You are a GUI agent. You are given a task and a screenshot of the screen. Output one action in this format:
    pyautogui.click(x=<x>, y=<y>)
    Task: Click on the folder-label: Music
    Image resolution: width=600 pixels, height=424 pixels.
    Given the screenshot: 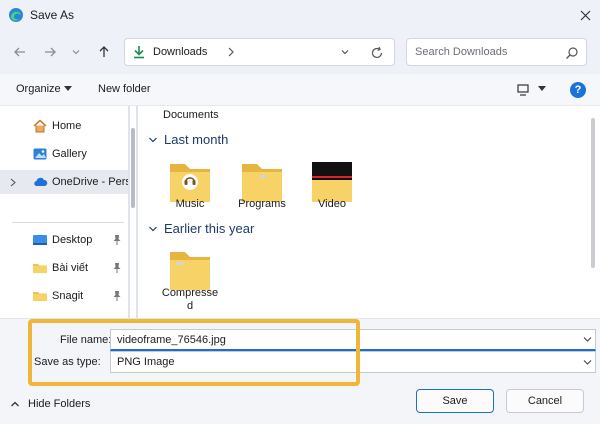 What is the action you would take?
    pyautogui.click(x=190, y=204)
    